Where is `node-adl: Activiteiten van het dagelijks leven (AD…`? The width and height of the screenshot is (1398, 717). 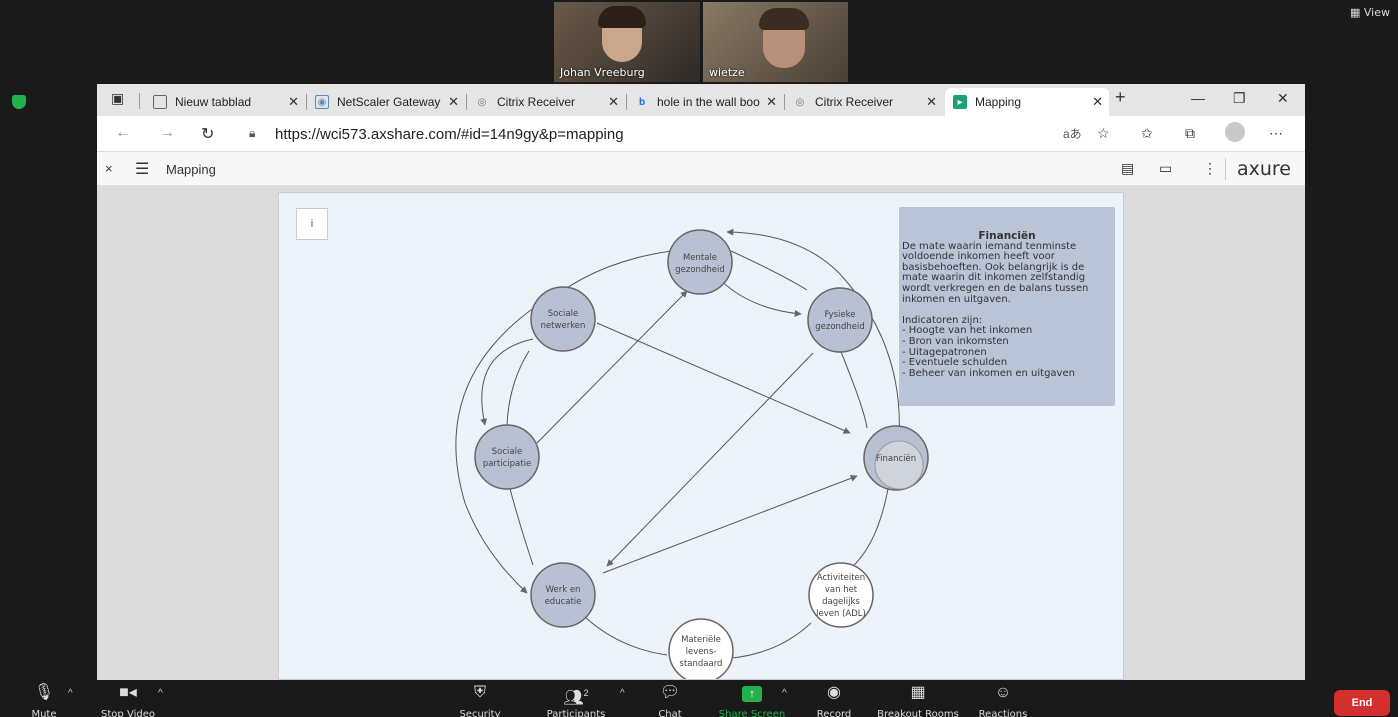 node-adl: Activiteiten van het dagelijks leven (AD… is located at coordinates (841, 595).